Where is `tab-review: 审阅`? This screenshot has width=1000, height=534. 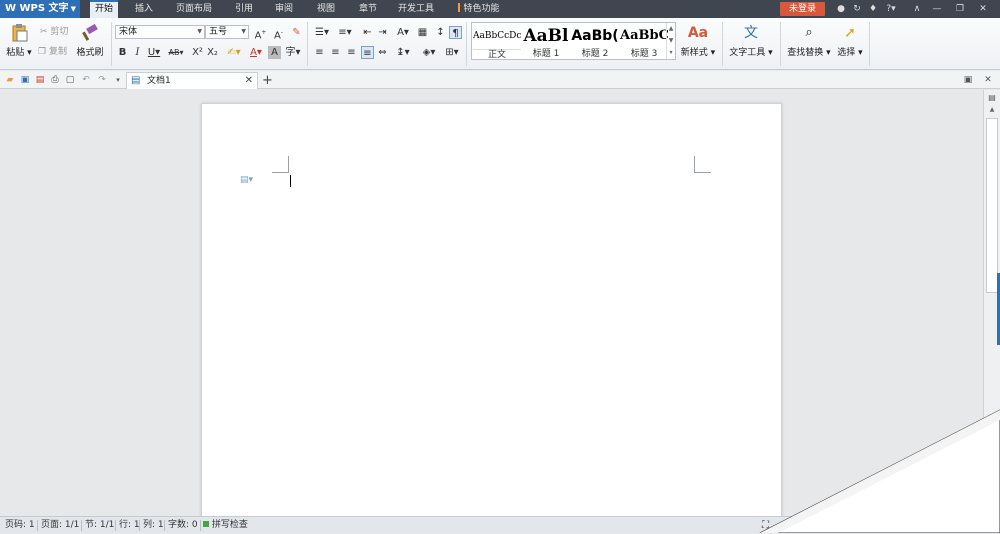
tab-review: 审阅 is located at coordinates (284, 9).